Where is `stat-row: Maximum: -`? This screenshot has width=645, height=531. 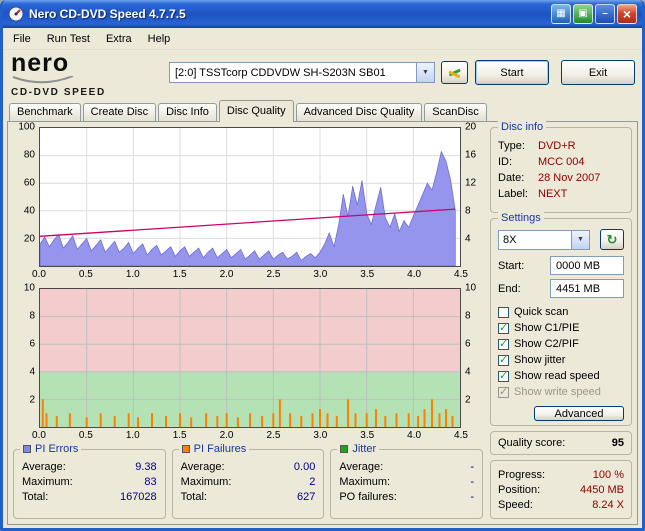
stat-row: Maximum: - is located at coordinates (407, 481).